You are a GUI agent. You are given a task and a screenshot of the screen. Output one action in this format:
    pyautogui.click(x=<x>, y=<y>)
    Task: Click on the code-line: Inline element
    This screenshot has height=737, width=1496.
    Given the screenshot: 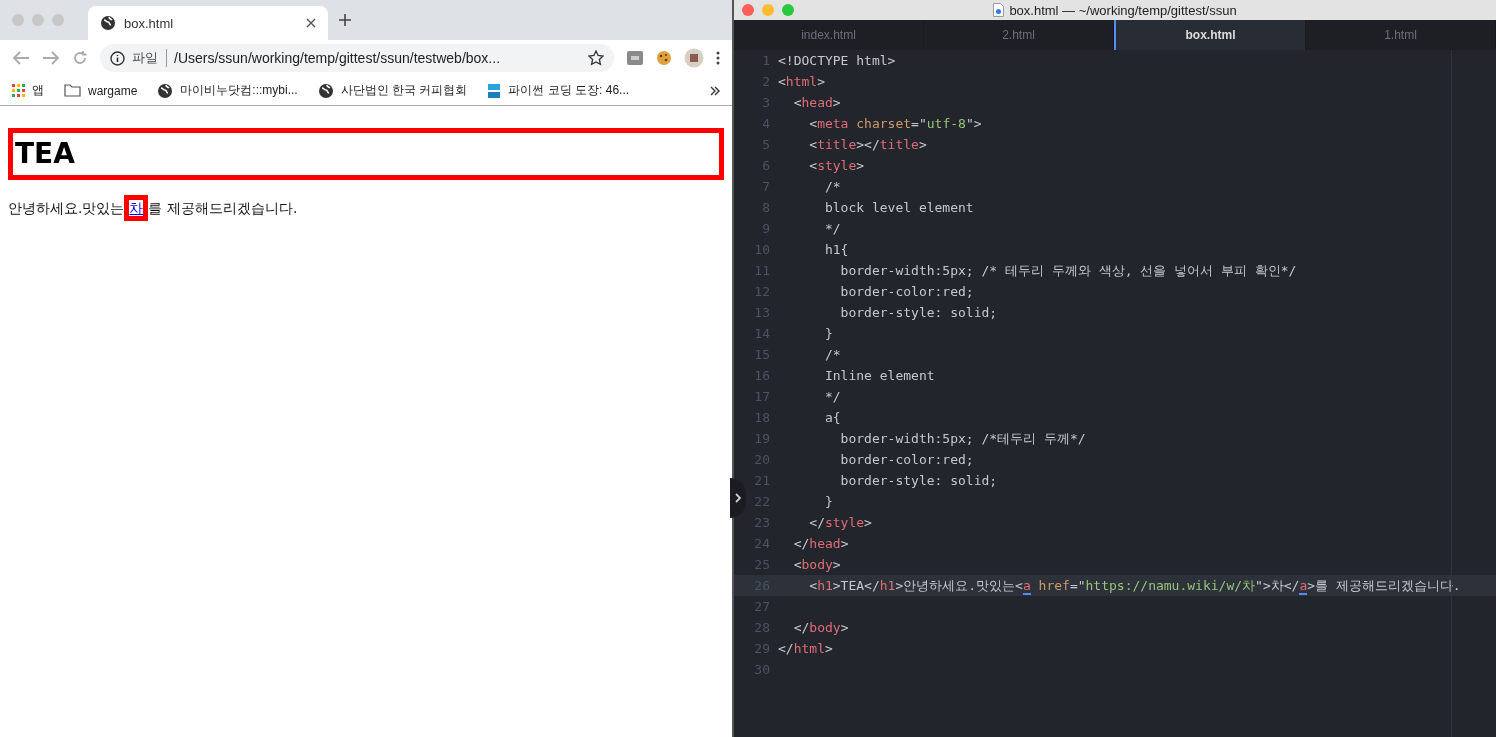 What is the action you would take?
    pyautogui.click(x=879, y=375)
    